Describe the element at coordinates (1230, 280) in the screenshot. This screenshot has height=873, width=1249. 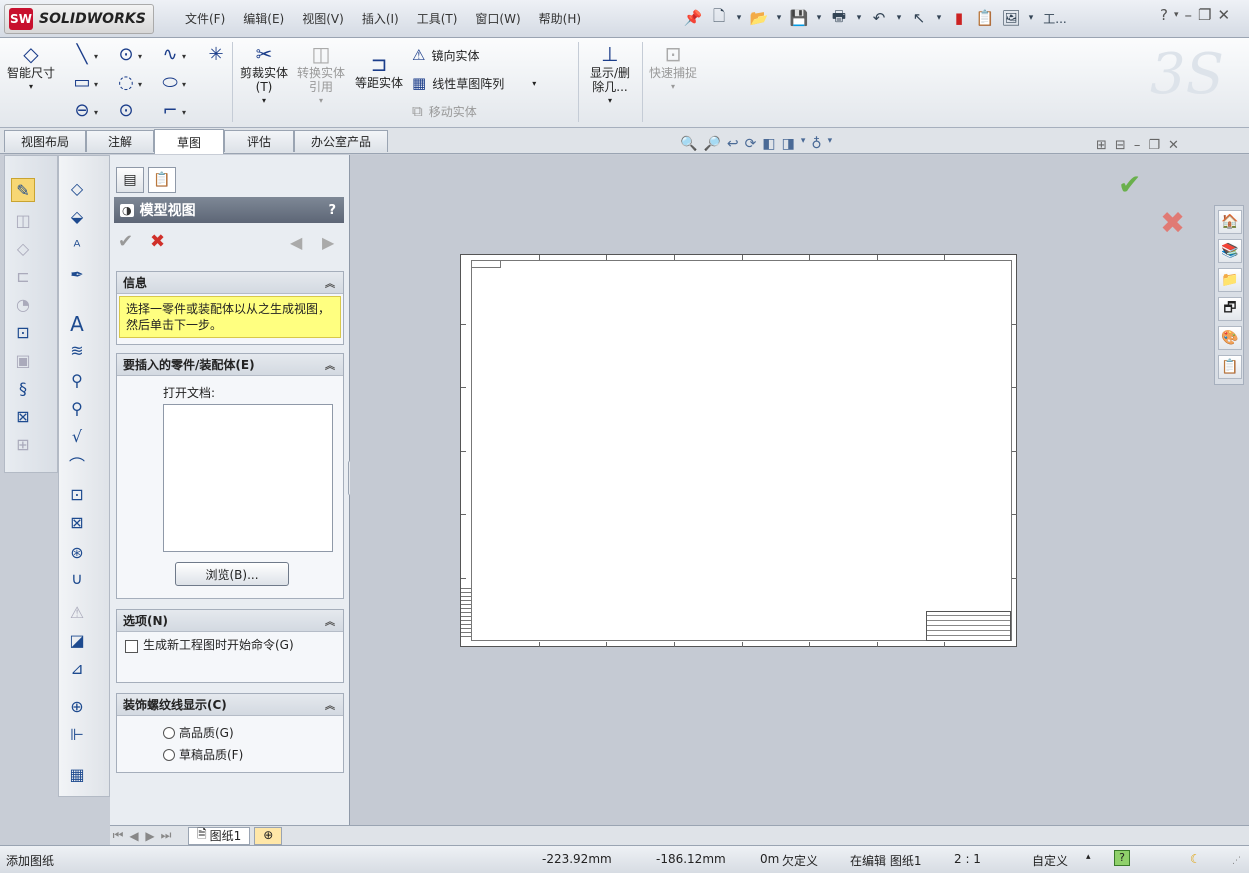
I see `file-explorer-icon: 📁` at that location.